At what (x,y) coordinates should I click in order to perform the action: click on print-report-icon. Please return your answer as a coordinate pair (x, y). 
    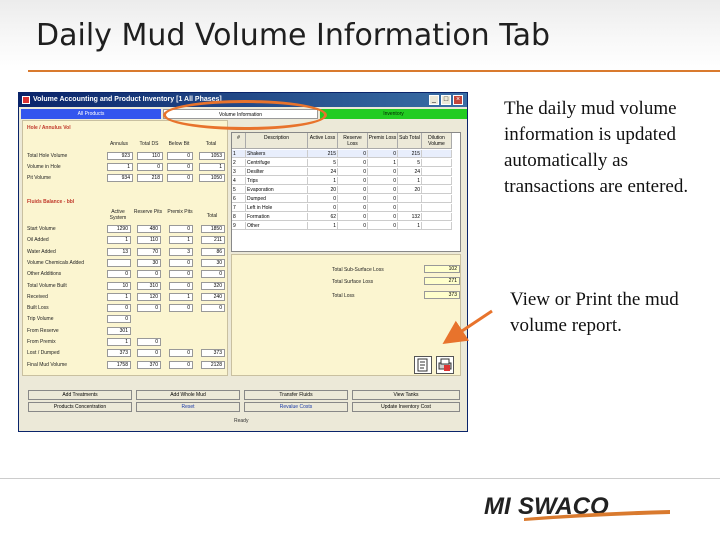
    Looking at the image, I should click on (445, 365).